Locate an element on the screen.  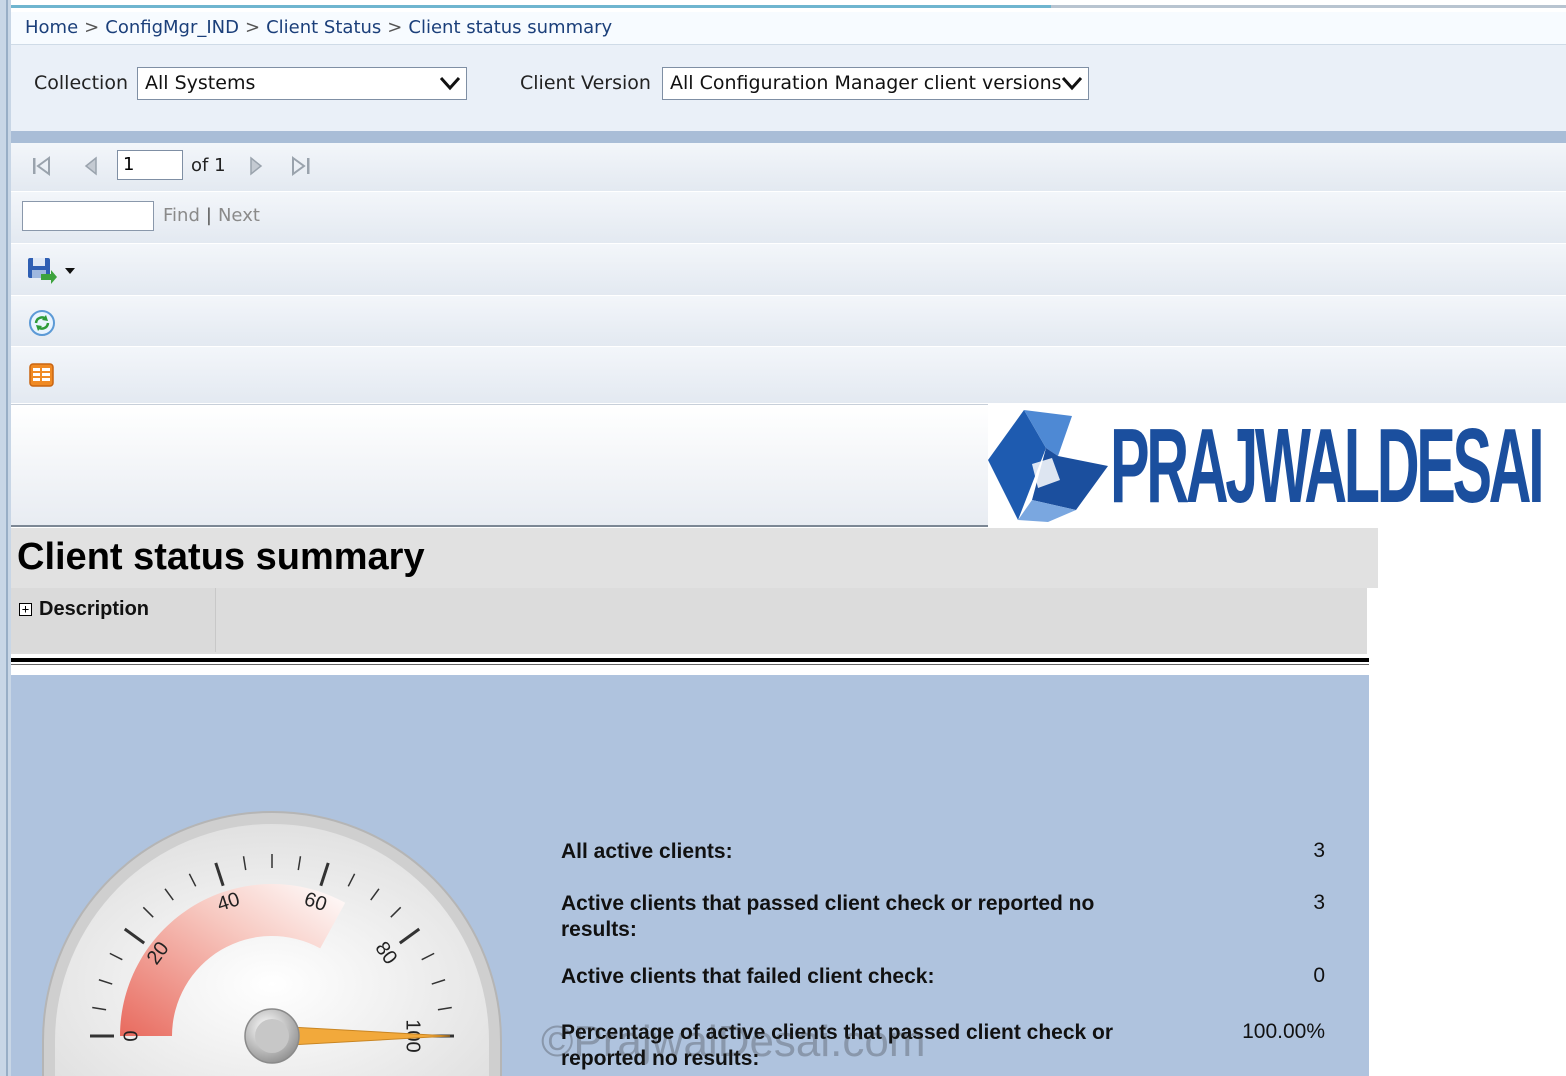
refresh-toolbar is located at coordinates (788, 321).